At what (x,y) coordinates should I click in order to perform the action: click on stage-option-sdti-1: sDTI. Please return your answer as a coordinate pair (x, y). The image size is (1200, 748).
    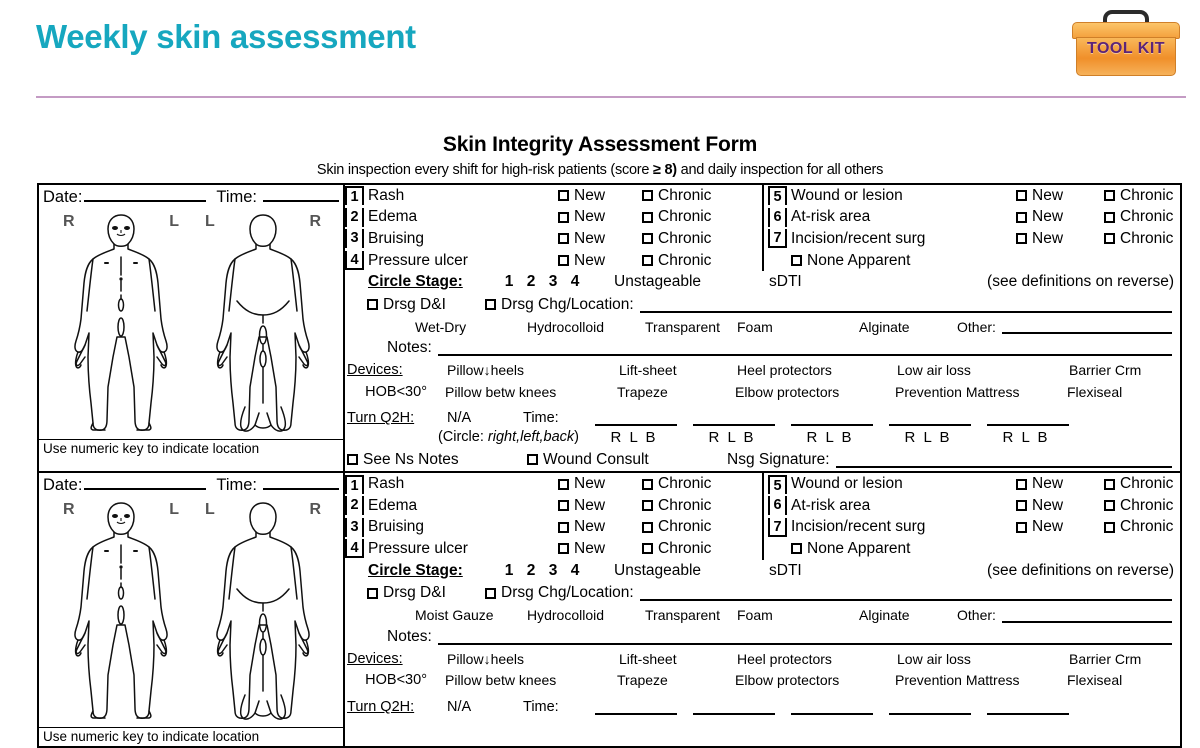
    Looking at the image, I should click on (821, 282).